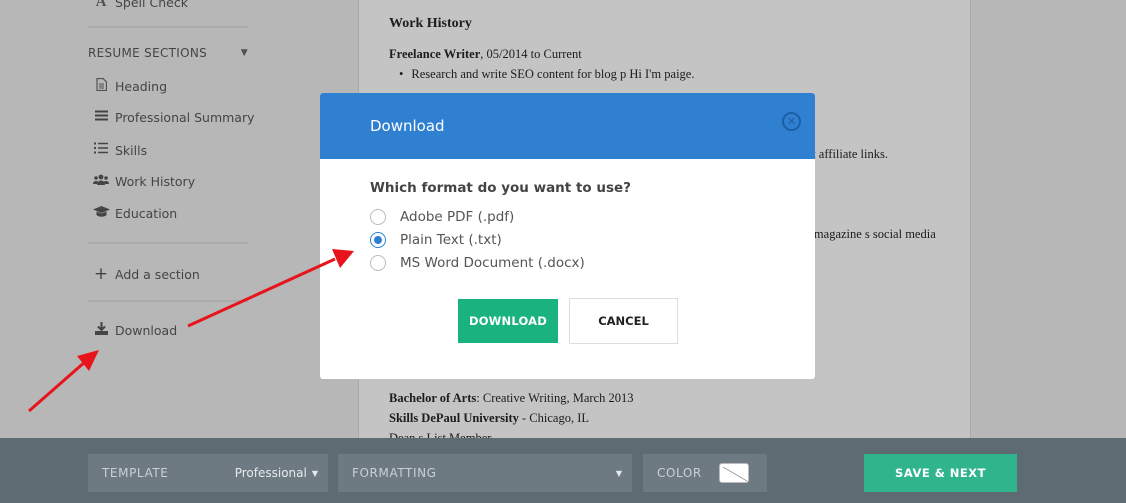 The image size is (1126, 503). I want to click on arrow-to-download, so click(63, 381).